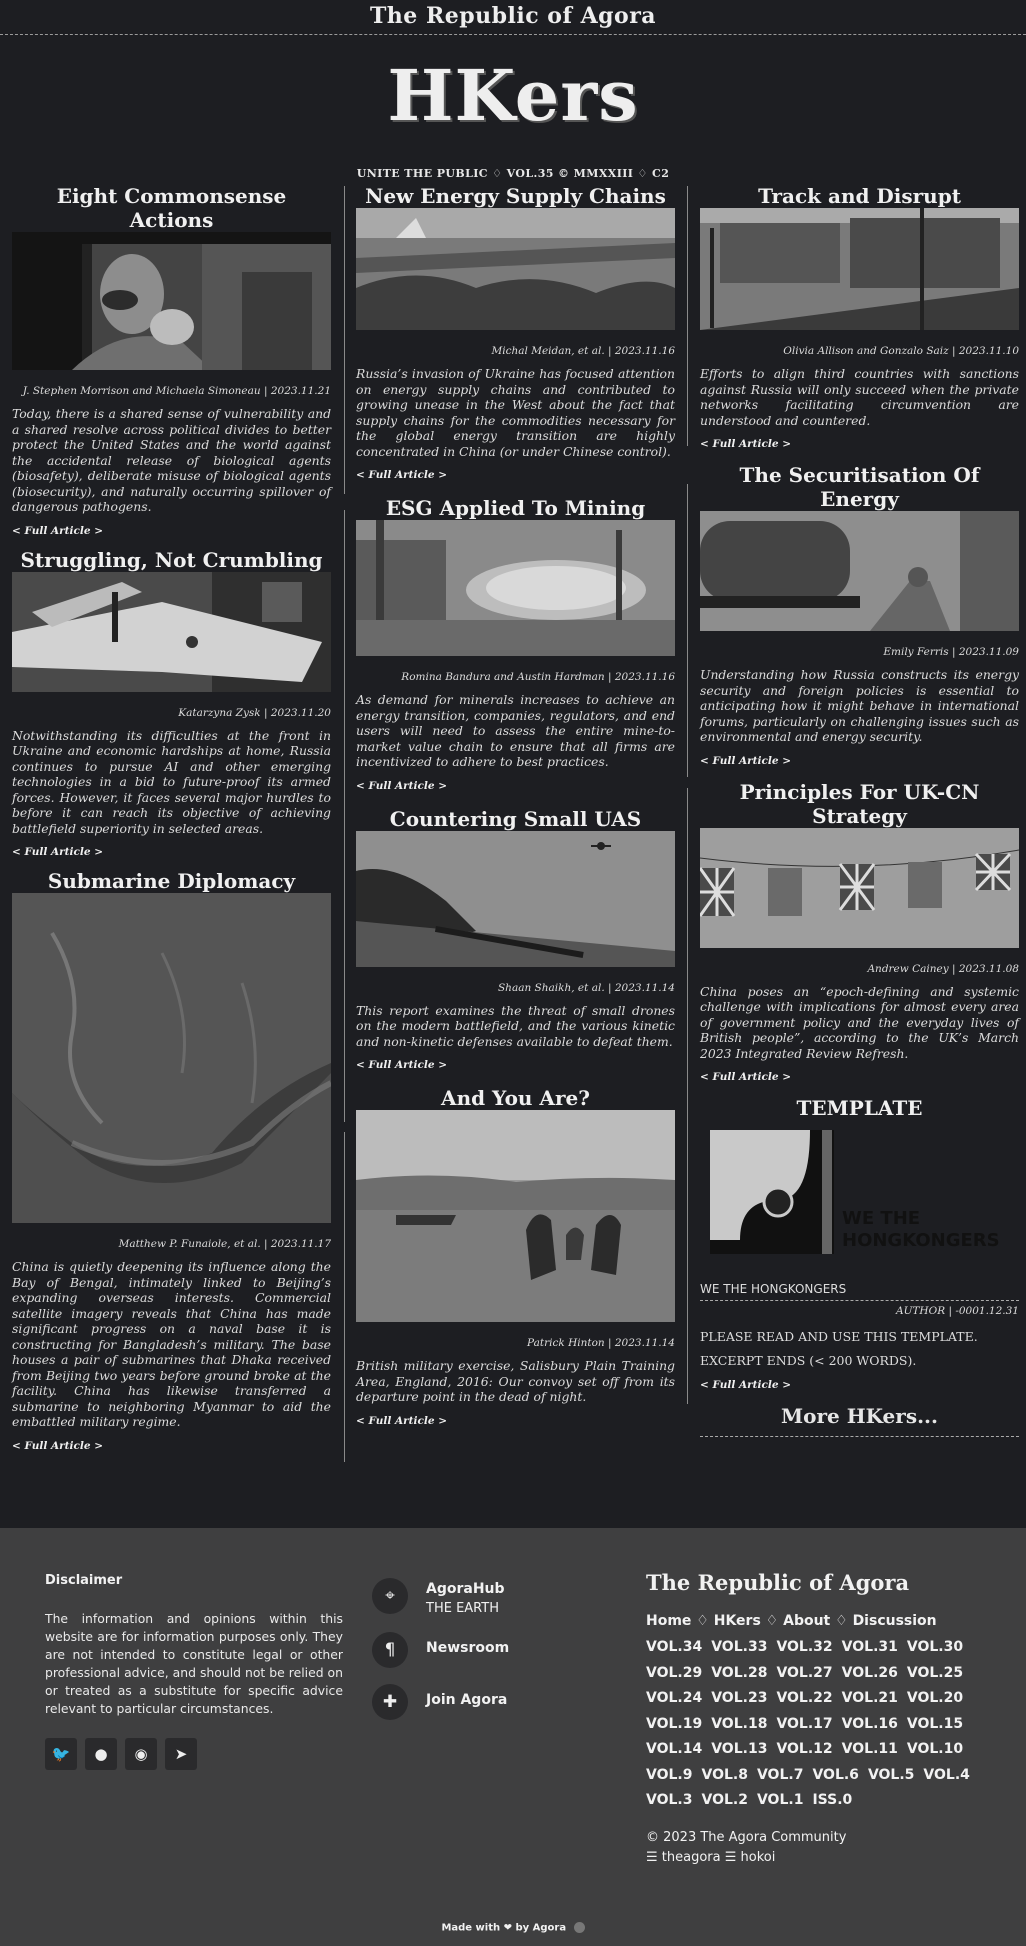 The height and width of the screenshot is (1946, 1026). Describe the element at coordinates (859, 1108) in the screenshot. I see `template-title: TEMPLATE` at that location.